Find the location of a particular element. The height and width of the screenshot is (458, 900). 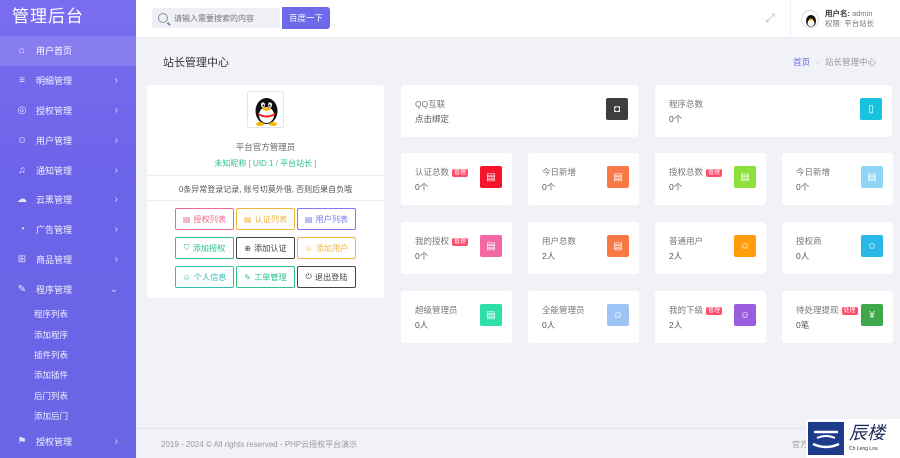

user-icon: ☺ is located at coordinates (745, 315).